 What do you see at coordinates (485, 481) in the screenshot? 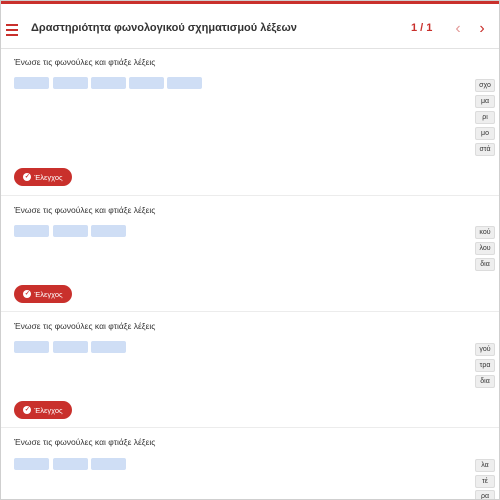
I see `syllable-tile: τέ` at bounding box center [485, 481].